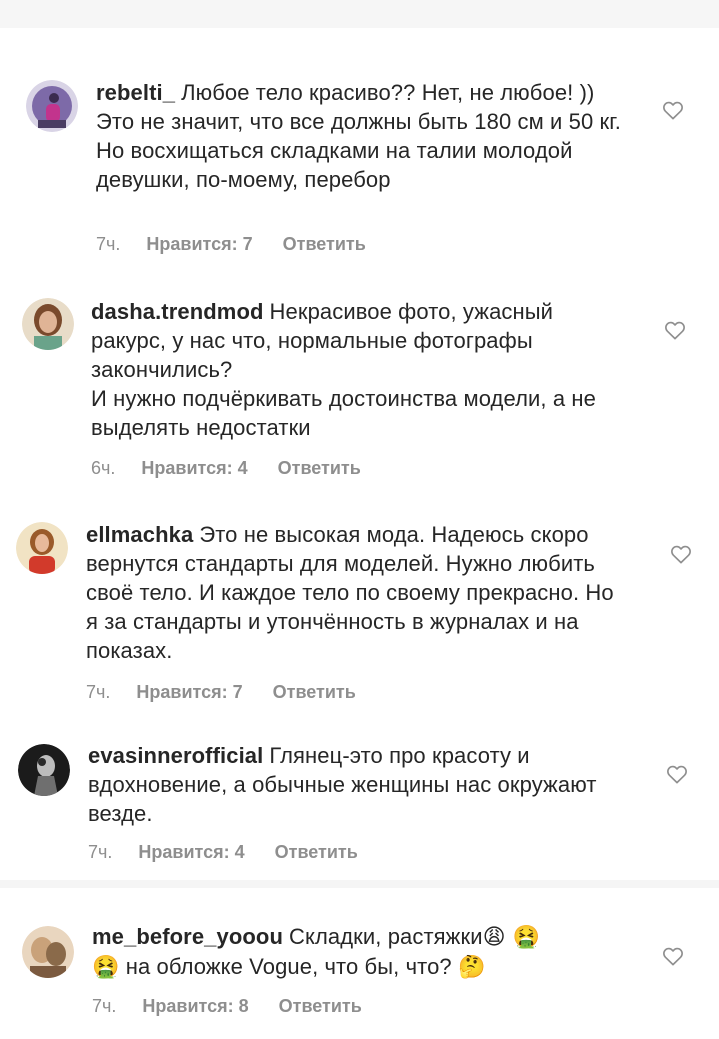 This screenshot has width=719, height=1039. Describe the element at coordinates (187, 936) in the screenshot. I see `comment-username: me_before_yooou` at that location.